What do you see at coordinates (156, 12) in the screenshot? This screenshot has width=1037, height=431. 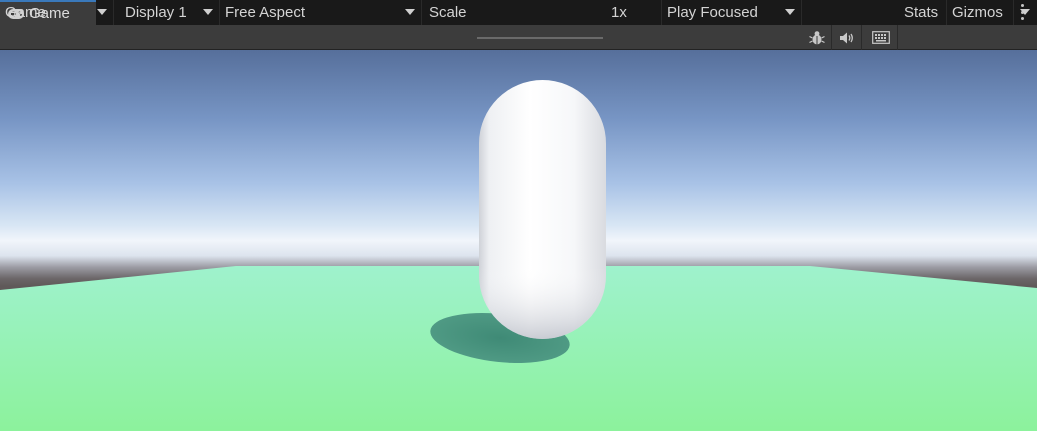 I see `display-label: Display 1` at bounding box center [156, 12].